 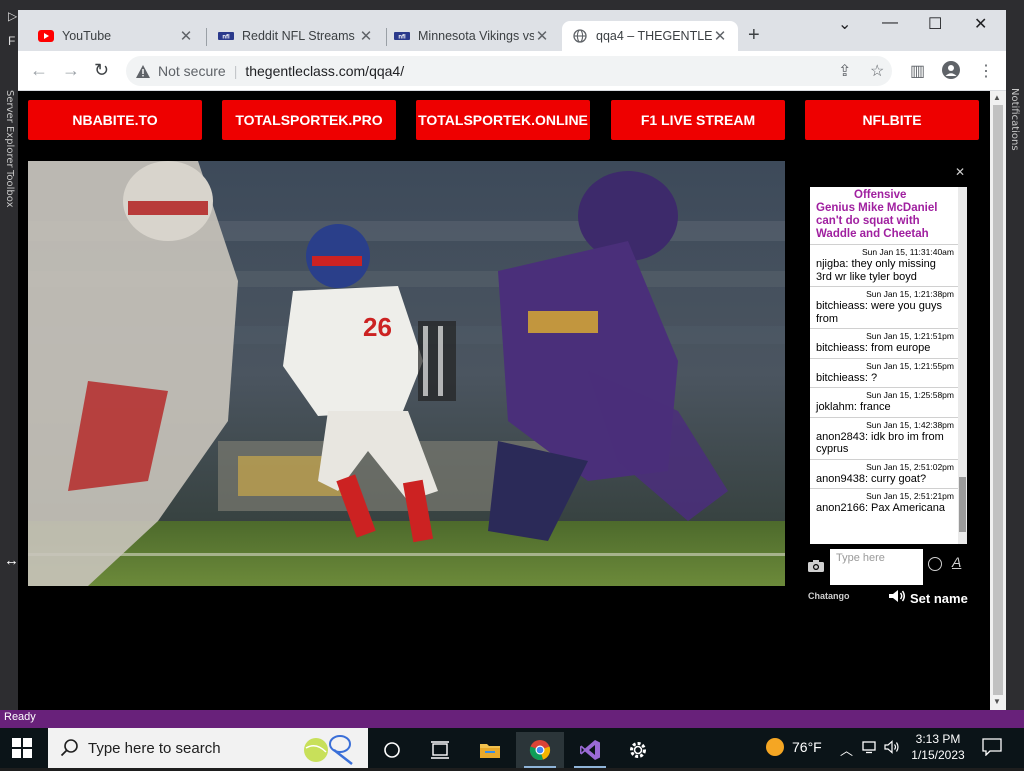 I want to click on network-icon, so click(x=870, y=748).